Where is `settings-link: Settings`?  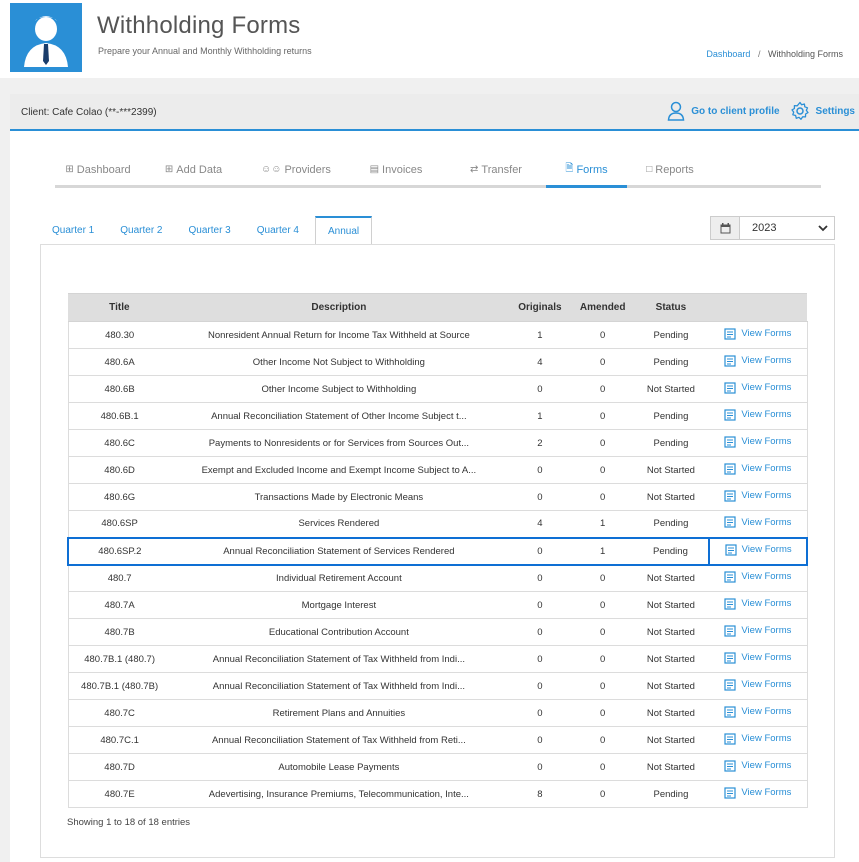 settings-link: Settings is located at coordinates (822, 111).